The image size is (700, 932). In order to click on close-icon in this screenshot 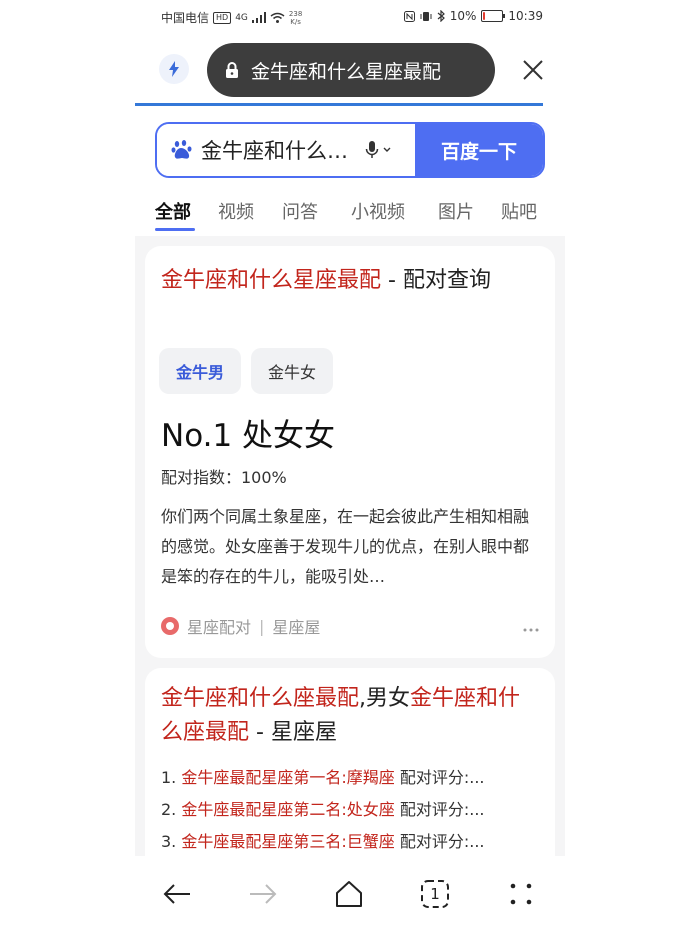, I will do `click(533, 70)`.